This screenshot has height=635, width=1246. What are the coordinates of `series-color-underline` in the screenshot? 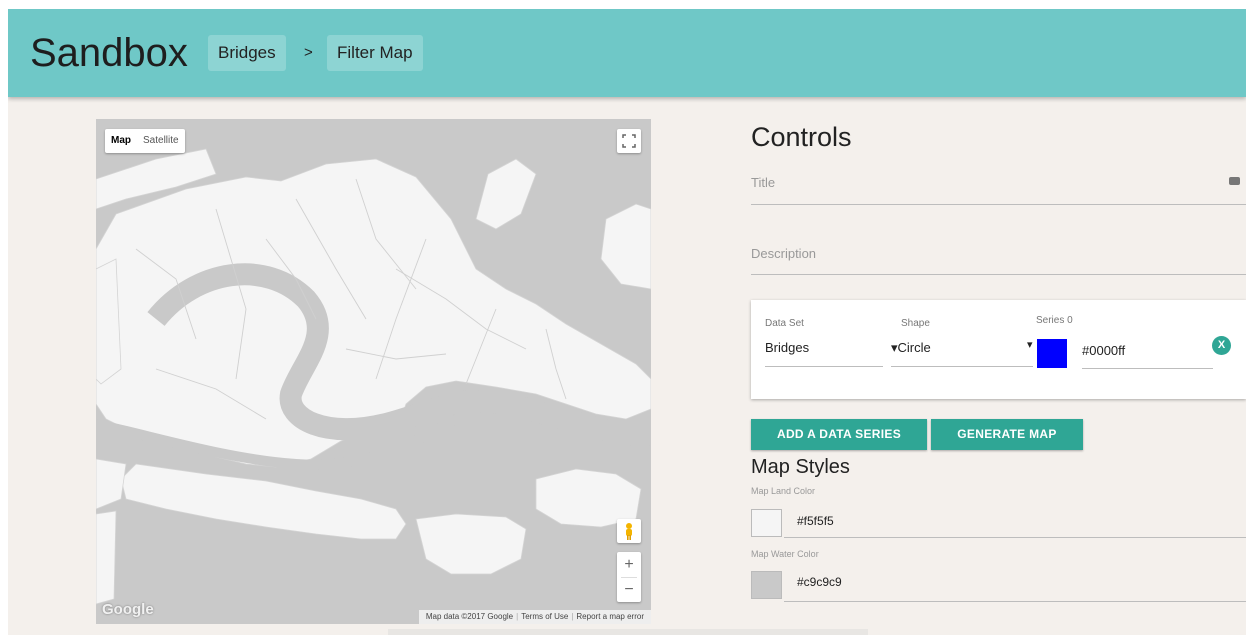 It's located at (1147, 368).